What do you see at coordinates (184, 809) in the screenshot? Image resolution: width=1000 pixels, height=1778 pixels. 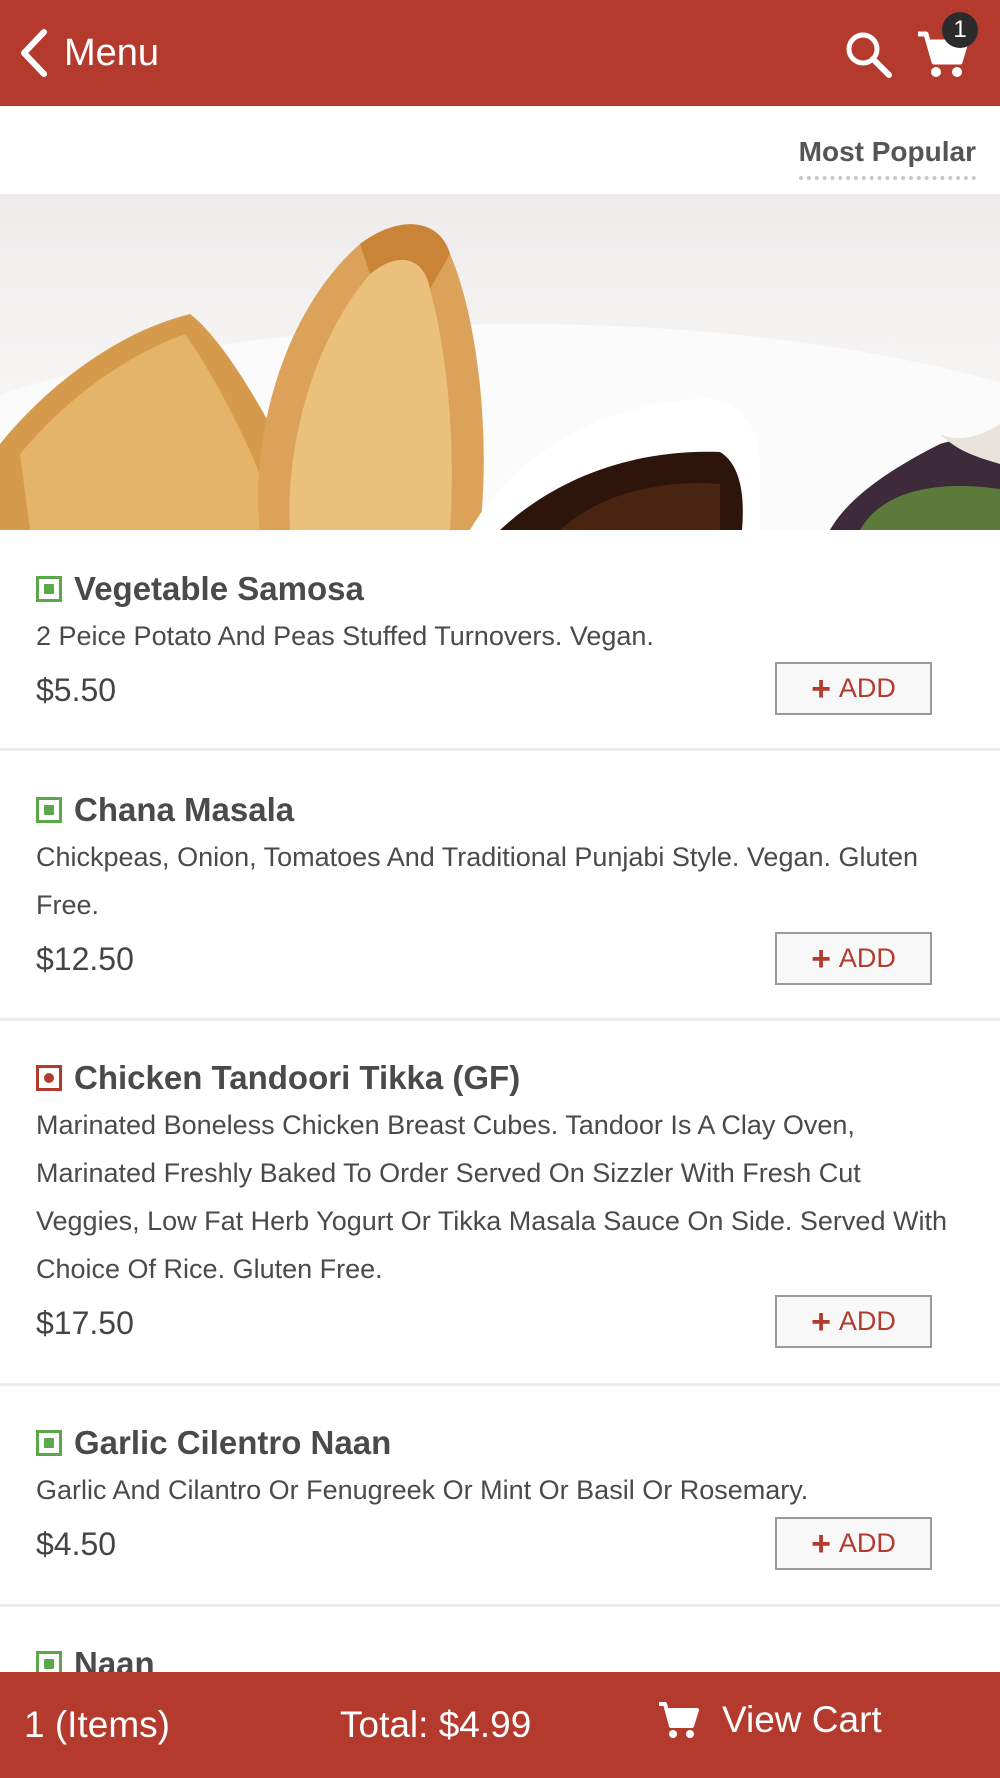 I see `item-name: Chana Masala` at bounding box center [184, 809].